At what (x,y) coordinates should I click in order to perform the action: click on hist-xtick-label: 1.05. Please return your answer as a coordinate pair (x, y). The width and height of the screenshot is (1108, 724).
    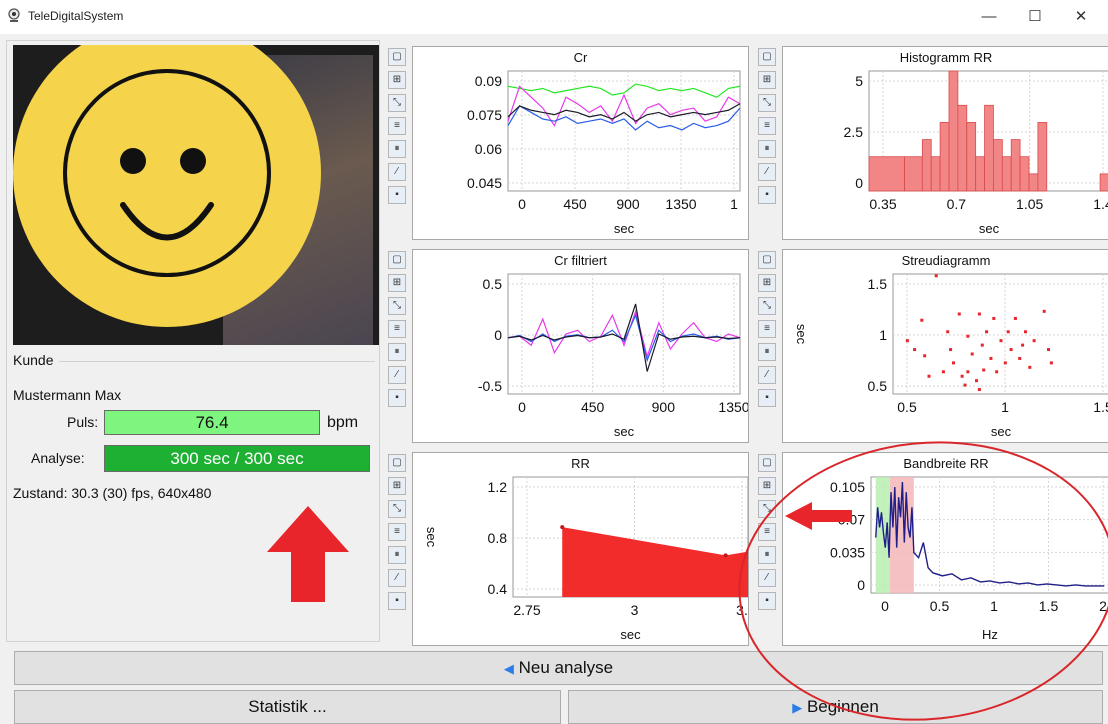
    Looking at the image, I should click on (1029, 204).